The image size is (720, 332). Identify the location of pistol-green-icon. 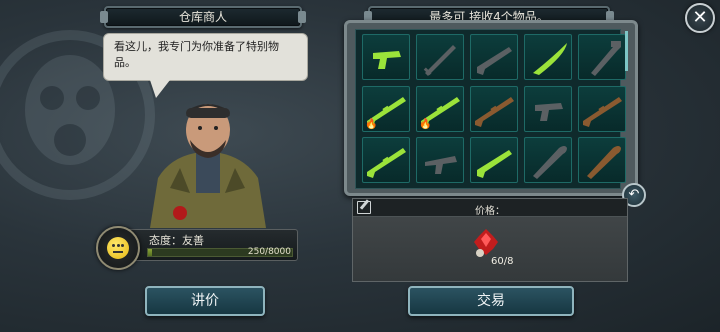
(387, 60).